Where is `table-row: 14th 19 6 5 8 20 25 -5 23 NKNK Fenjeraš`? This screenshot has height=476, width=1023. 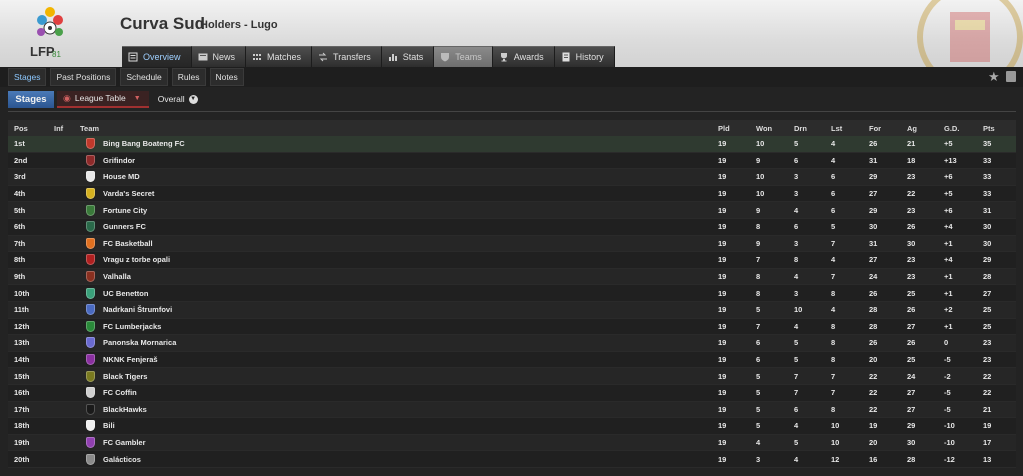
table-row: 14th 19 6 5 8 20 25 -5 23 NKNK Fenjeraš is located at coordinates (512, 360).